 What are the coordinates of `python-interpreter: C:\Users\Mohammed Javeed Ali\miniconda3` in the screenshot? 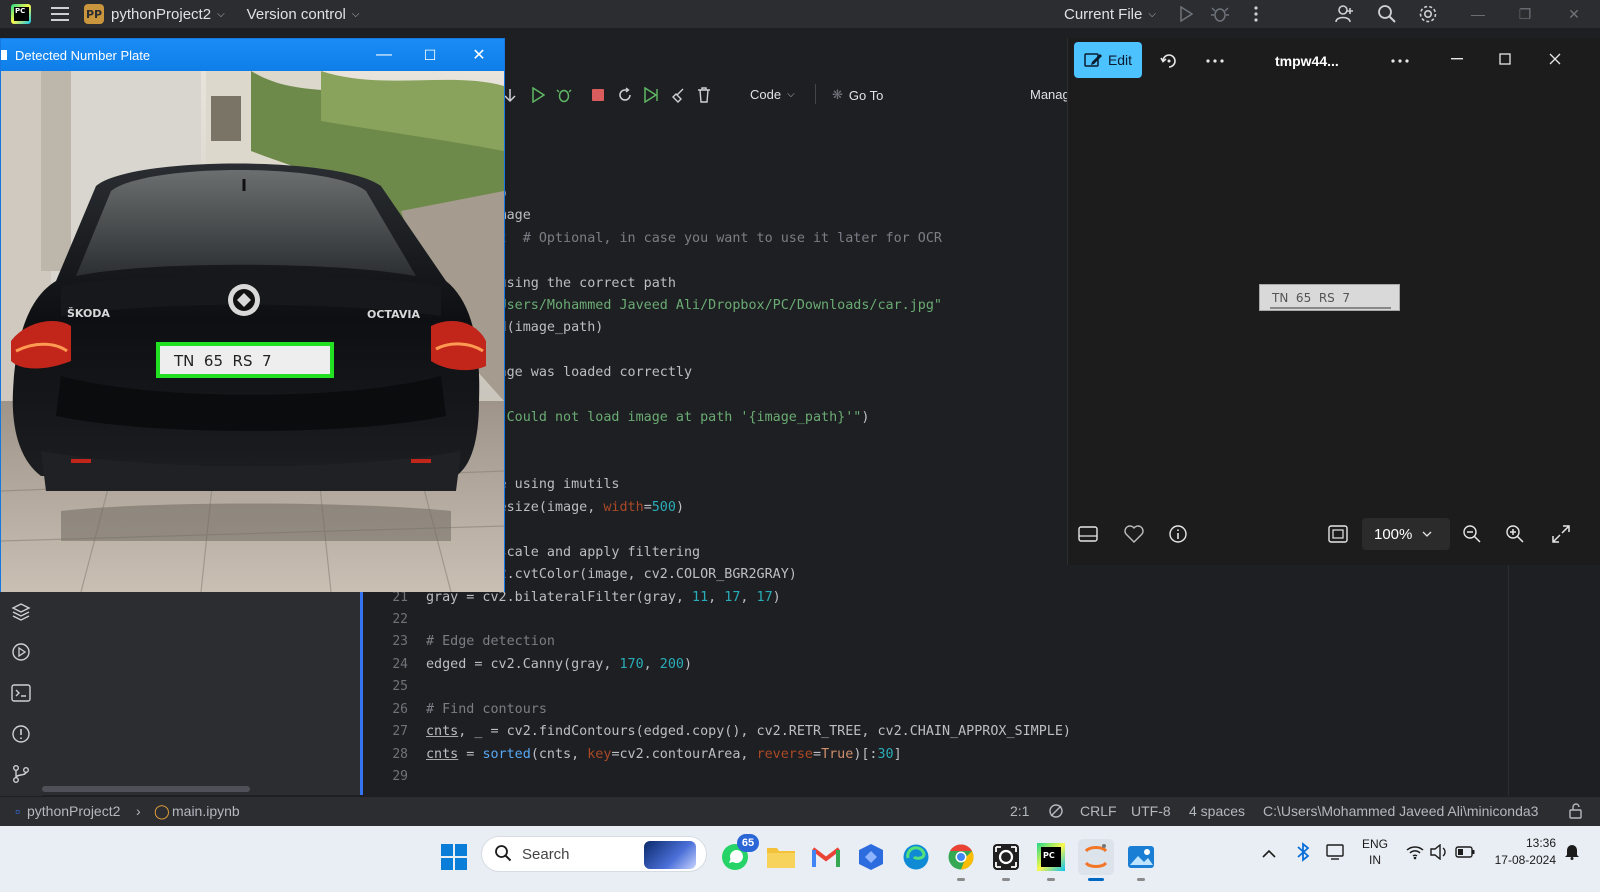 It's located at (1400, 811).